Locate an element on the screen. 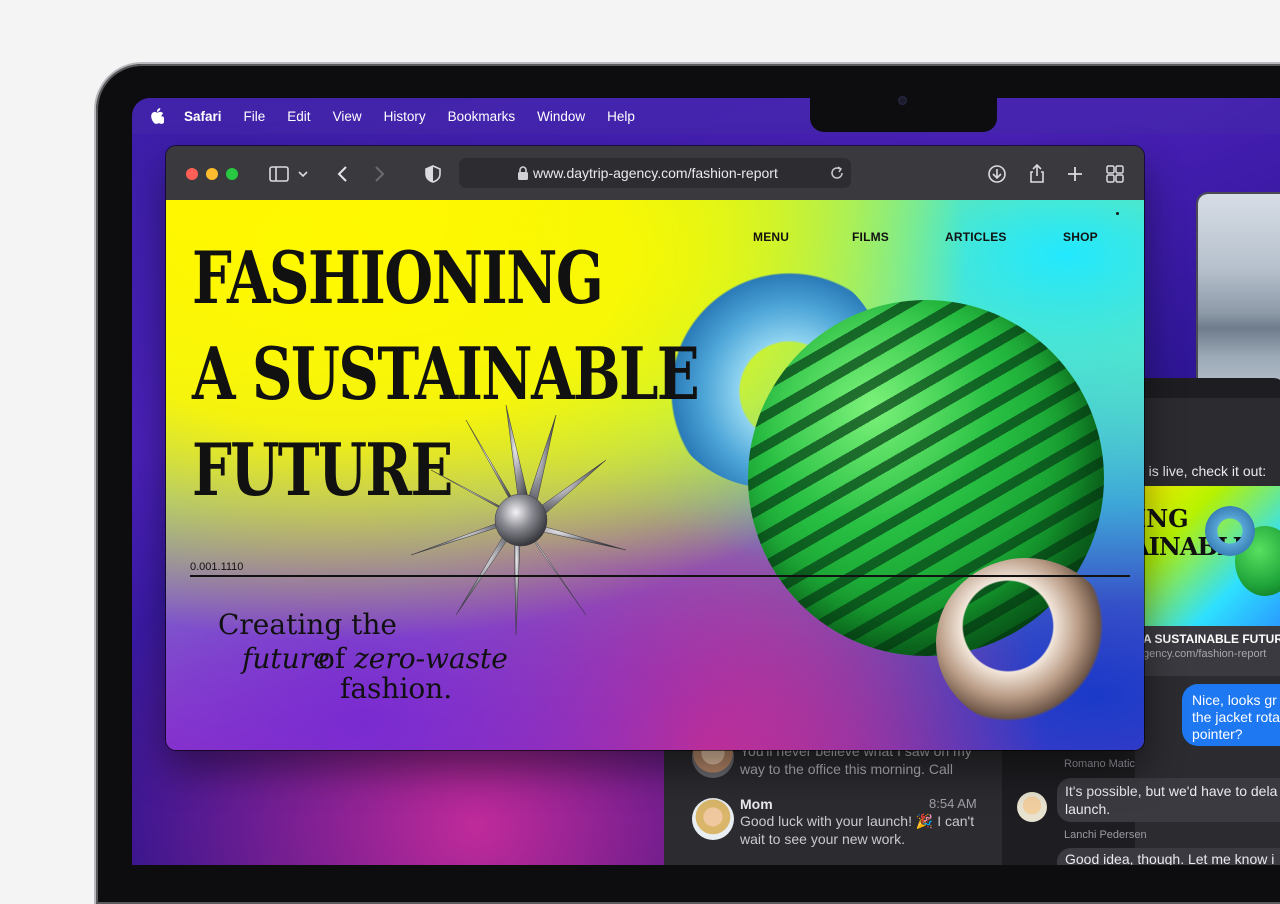 This screenshot has height=904, width=1280. menu-history: History is located at coordinates (405, 116).